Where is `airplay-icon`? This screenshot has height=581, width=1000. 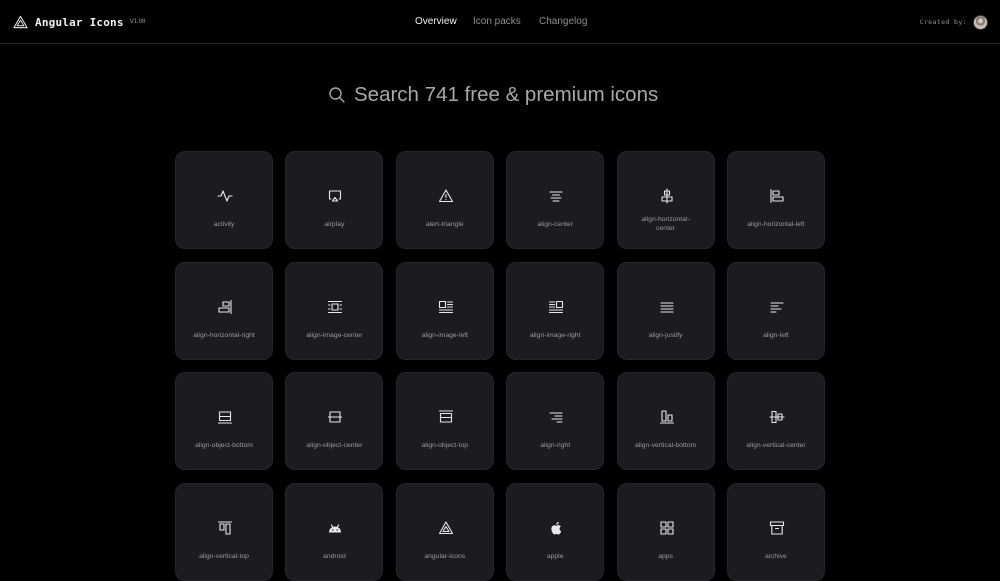 airplay-icon is located at coordinates (335, 196).